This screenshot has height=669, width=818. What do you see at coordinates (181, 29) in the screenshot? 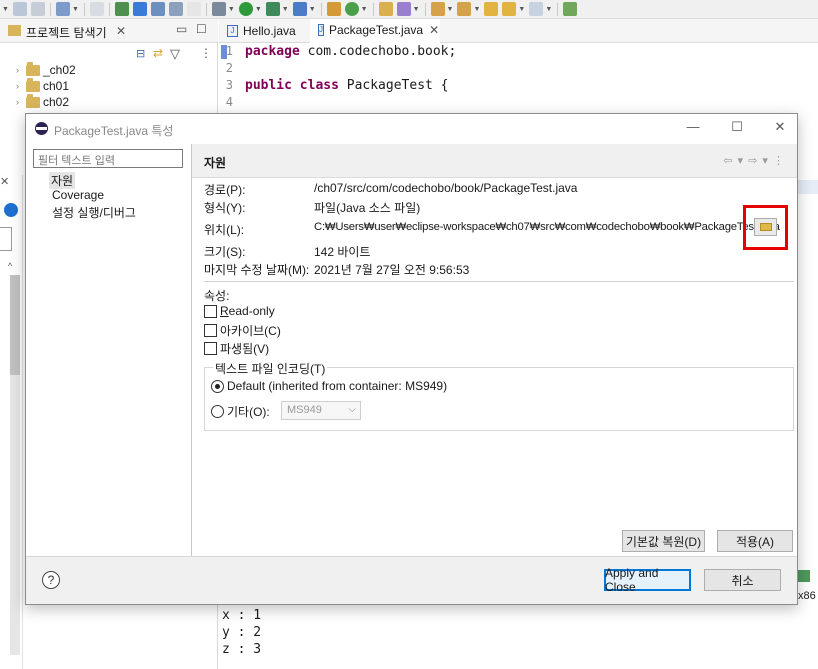
I see `minimize-icon: ▭` at bounding box center [181, 29].